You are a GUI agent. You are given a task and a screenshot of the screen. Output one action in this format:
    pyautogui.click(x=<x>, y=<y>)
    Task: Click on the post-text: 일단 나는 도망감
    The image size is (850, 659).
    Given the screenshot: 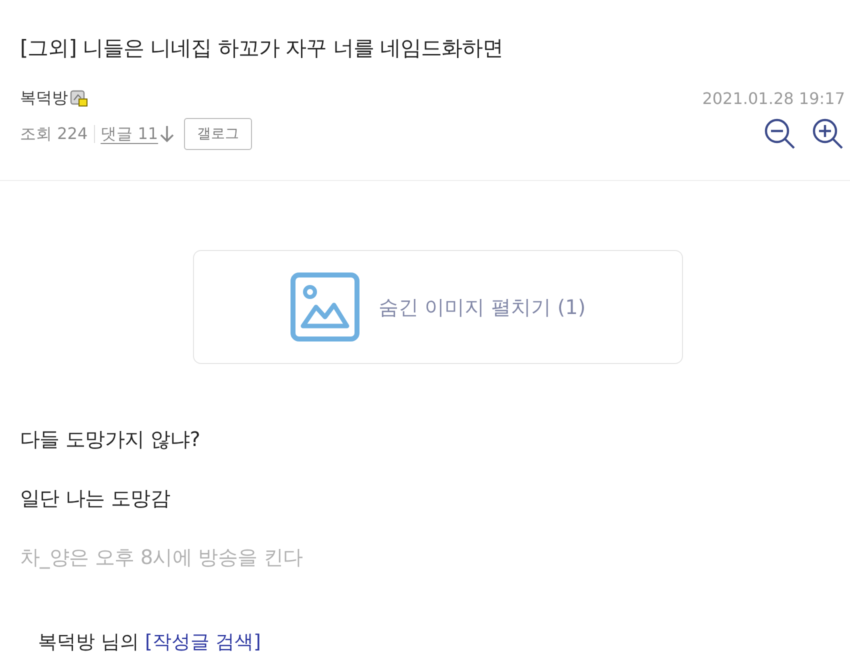 What is the action you would take?
    pyautogui.click(x=96, y=498)
    